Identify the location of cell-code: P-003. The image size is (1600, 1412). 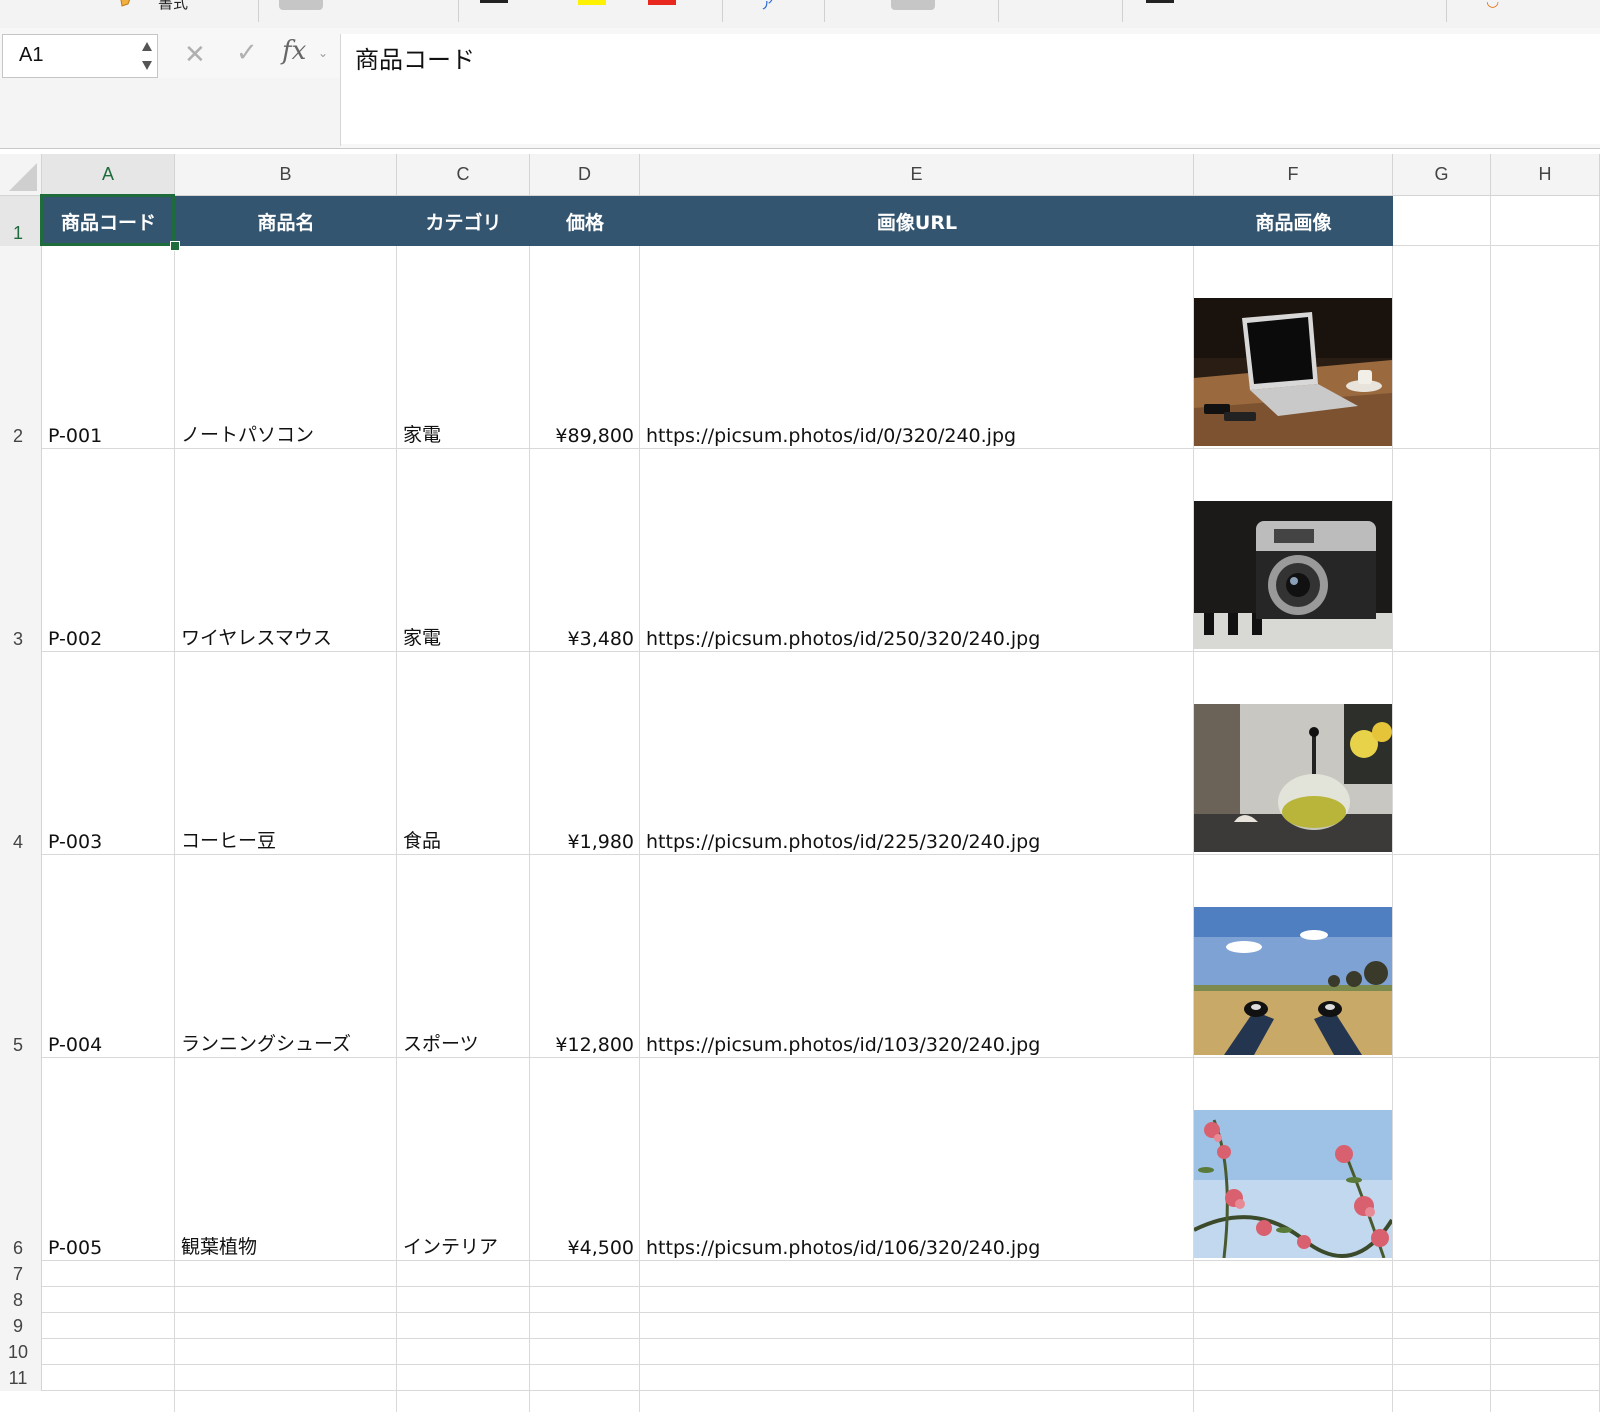
(108, 753).